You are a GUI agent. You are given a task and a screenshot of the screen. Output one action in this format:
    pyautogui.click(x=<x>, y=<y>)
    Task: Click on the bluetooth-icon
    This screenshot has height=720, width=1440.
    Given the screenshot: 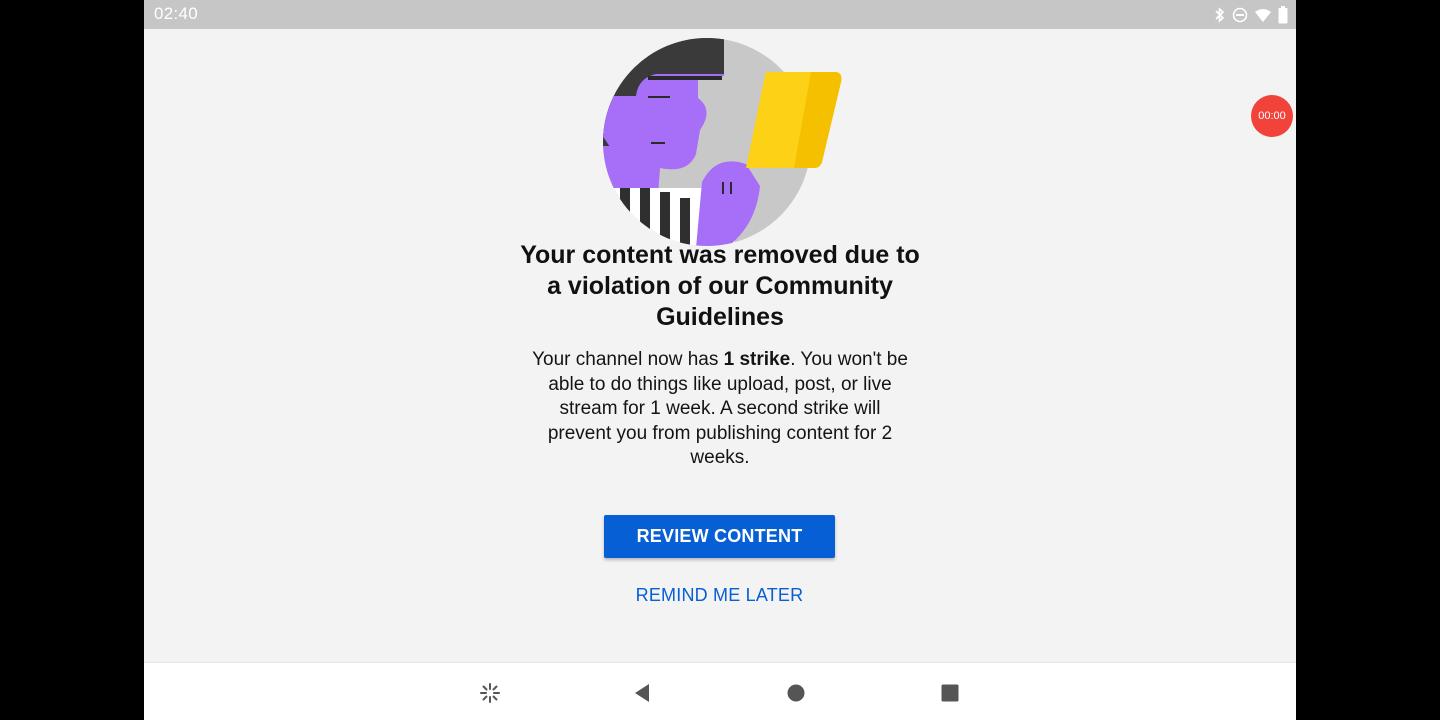 What is the action you would take?
    pyautogui.click(x=1220, y=15)
    